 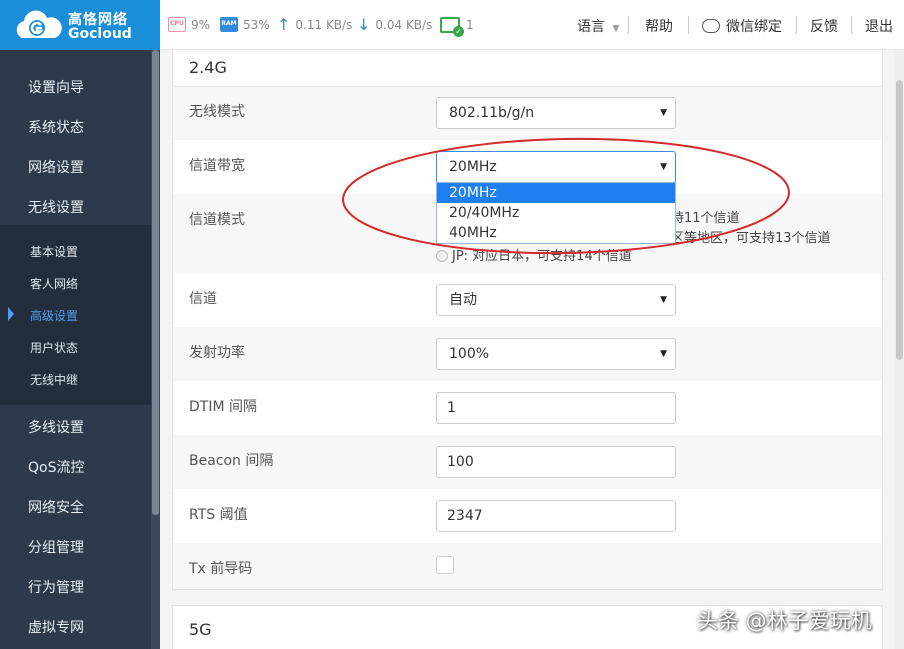 I want to click on preamble-label: Tx 前导码, so click(x=221, y=569).